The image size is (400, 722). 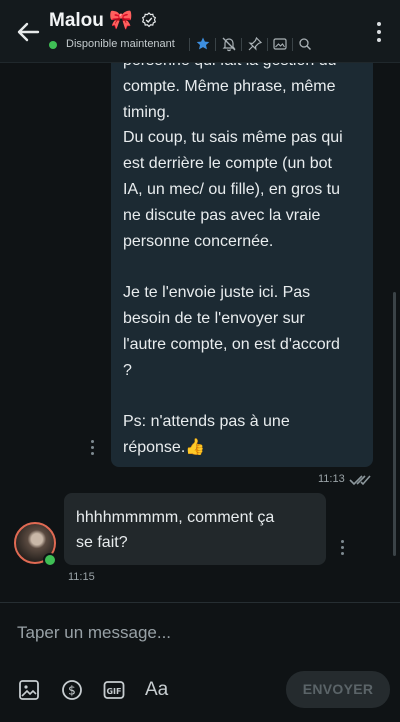 I want to click on outgoing-message-menu-icon, so click(x=93, y=449).